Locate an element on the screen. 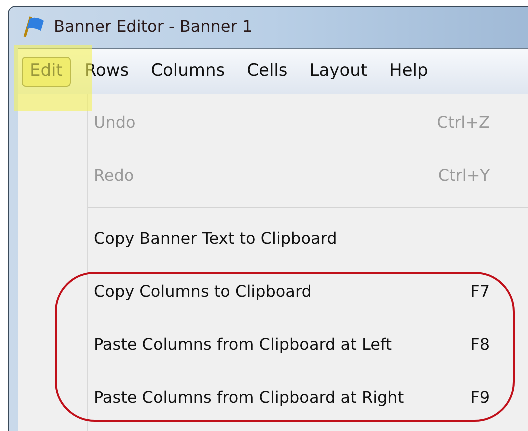  menu-bar-item: Help is located at coordinates (409, 71).